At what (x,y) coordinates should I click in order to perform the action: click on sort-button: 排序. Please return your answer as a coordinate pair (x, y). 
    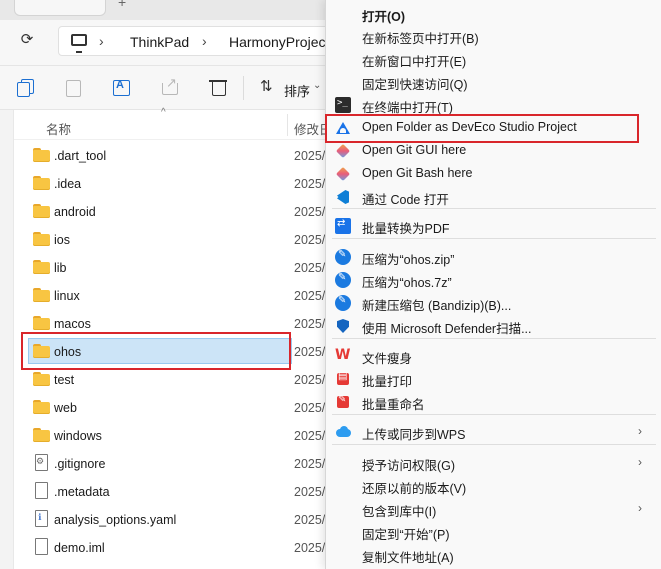
    Looking at the image, I should click on (297, 90).